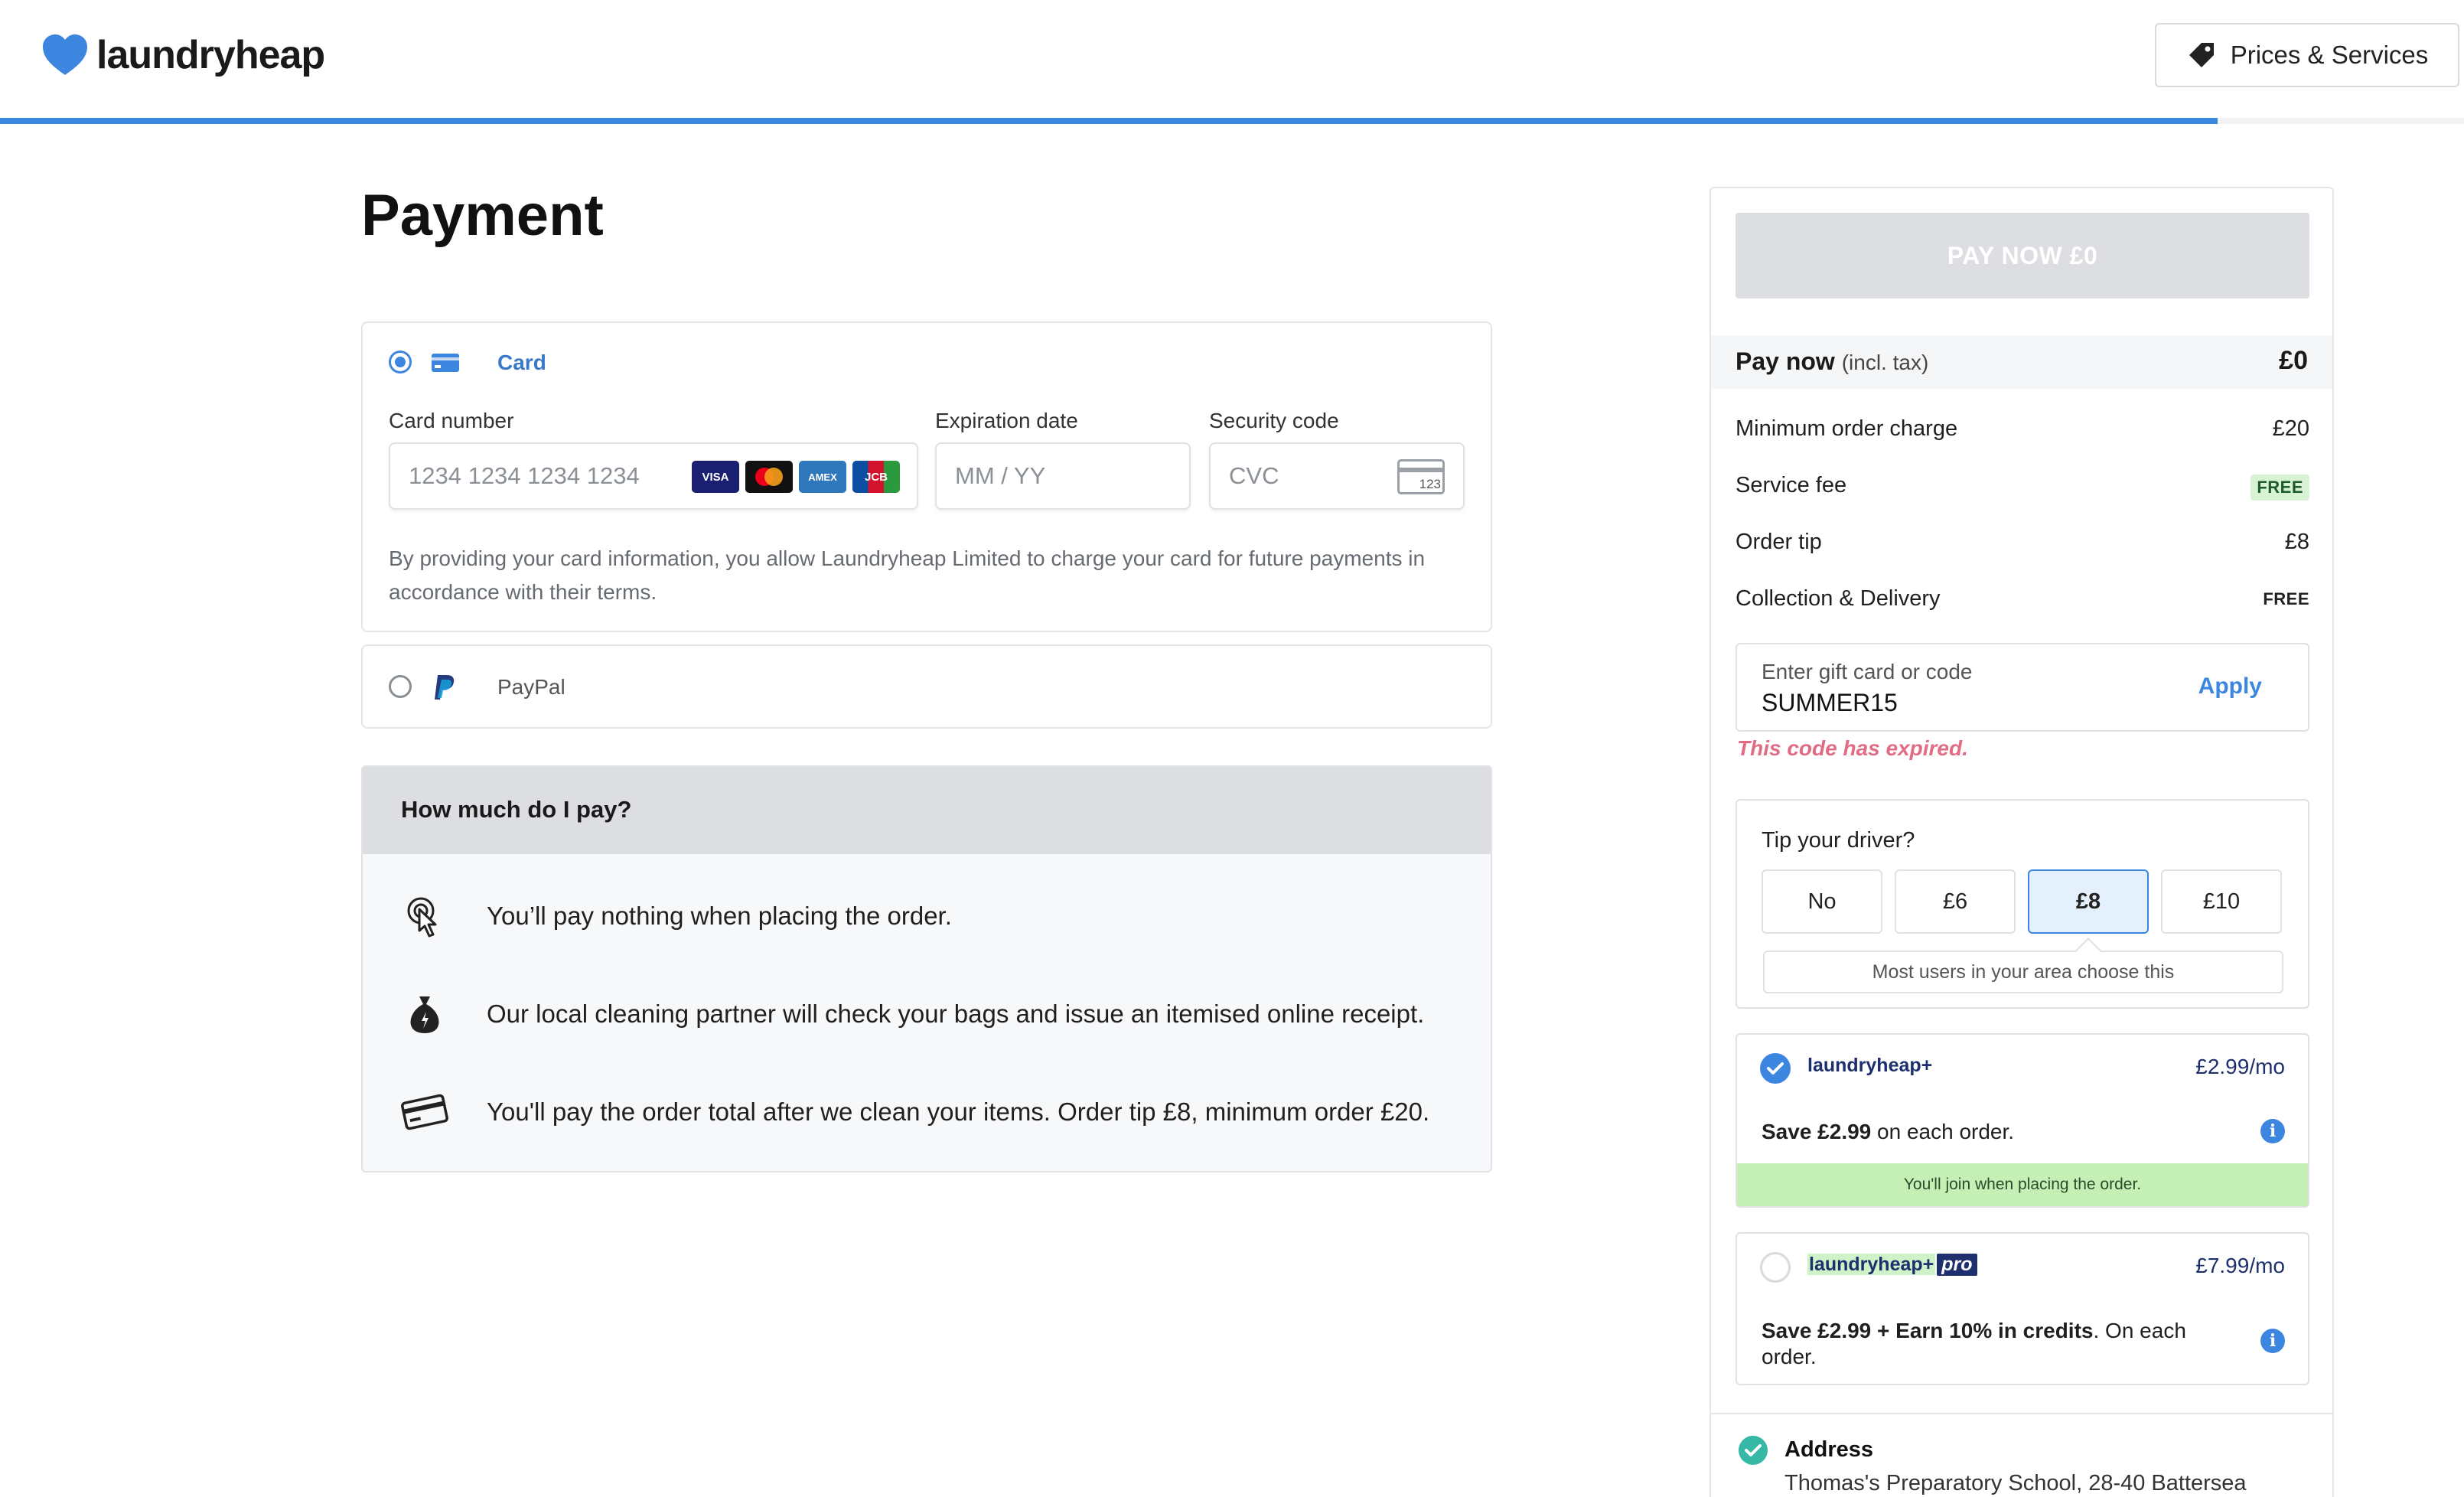 The width and height of the screenshot is (2464, 1497). Describe the element at coordinates (524, 475) in the screenshot. I see `card-number-placeholder: 1234 1234 1234 1234` at that location.